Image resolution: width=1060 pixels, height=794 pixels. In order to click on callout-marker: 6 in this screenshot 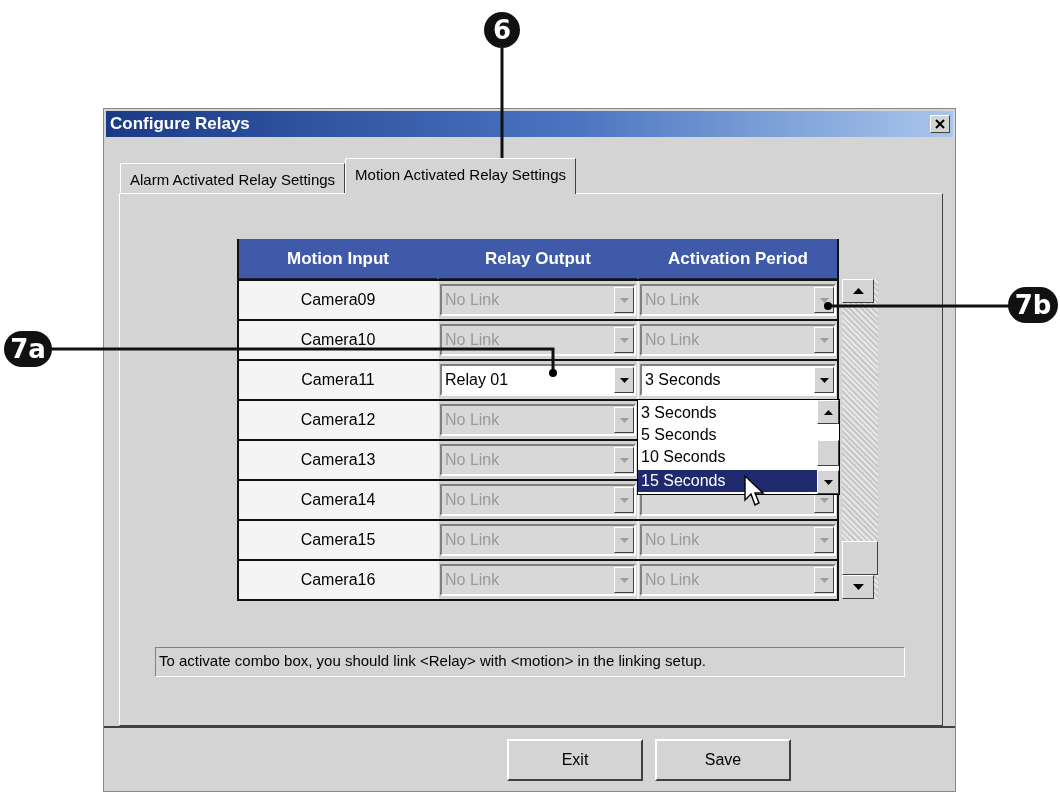, I will do `click(502, 30)`.